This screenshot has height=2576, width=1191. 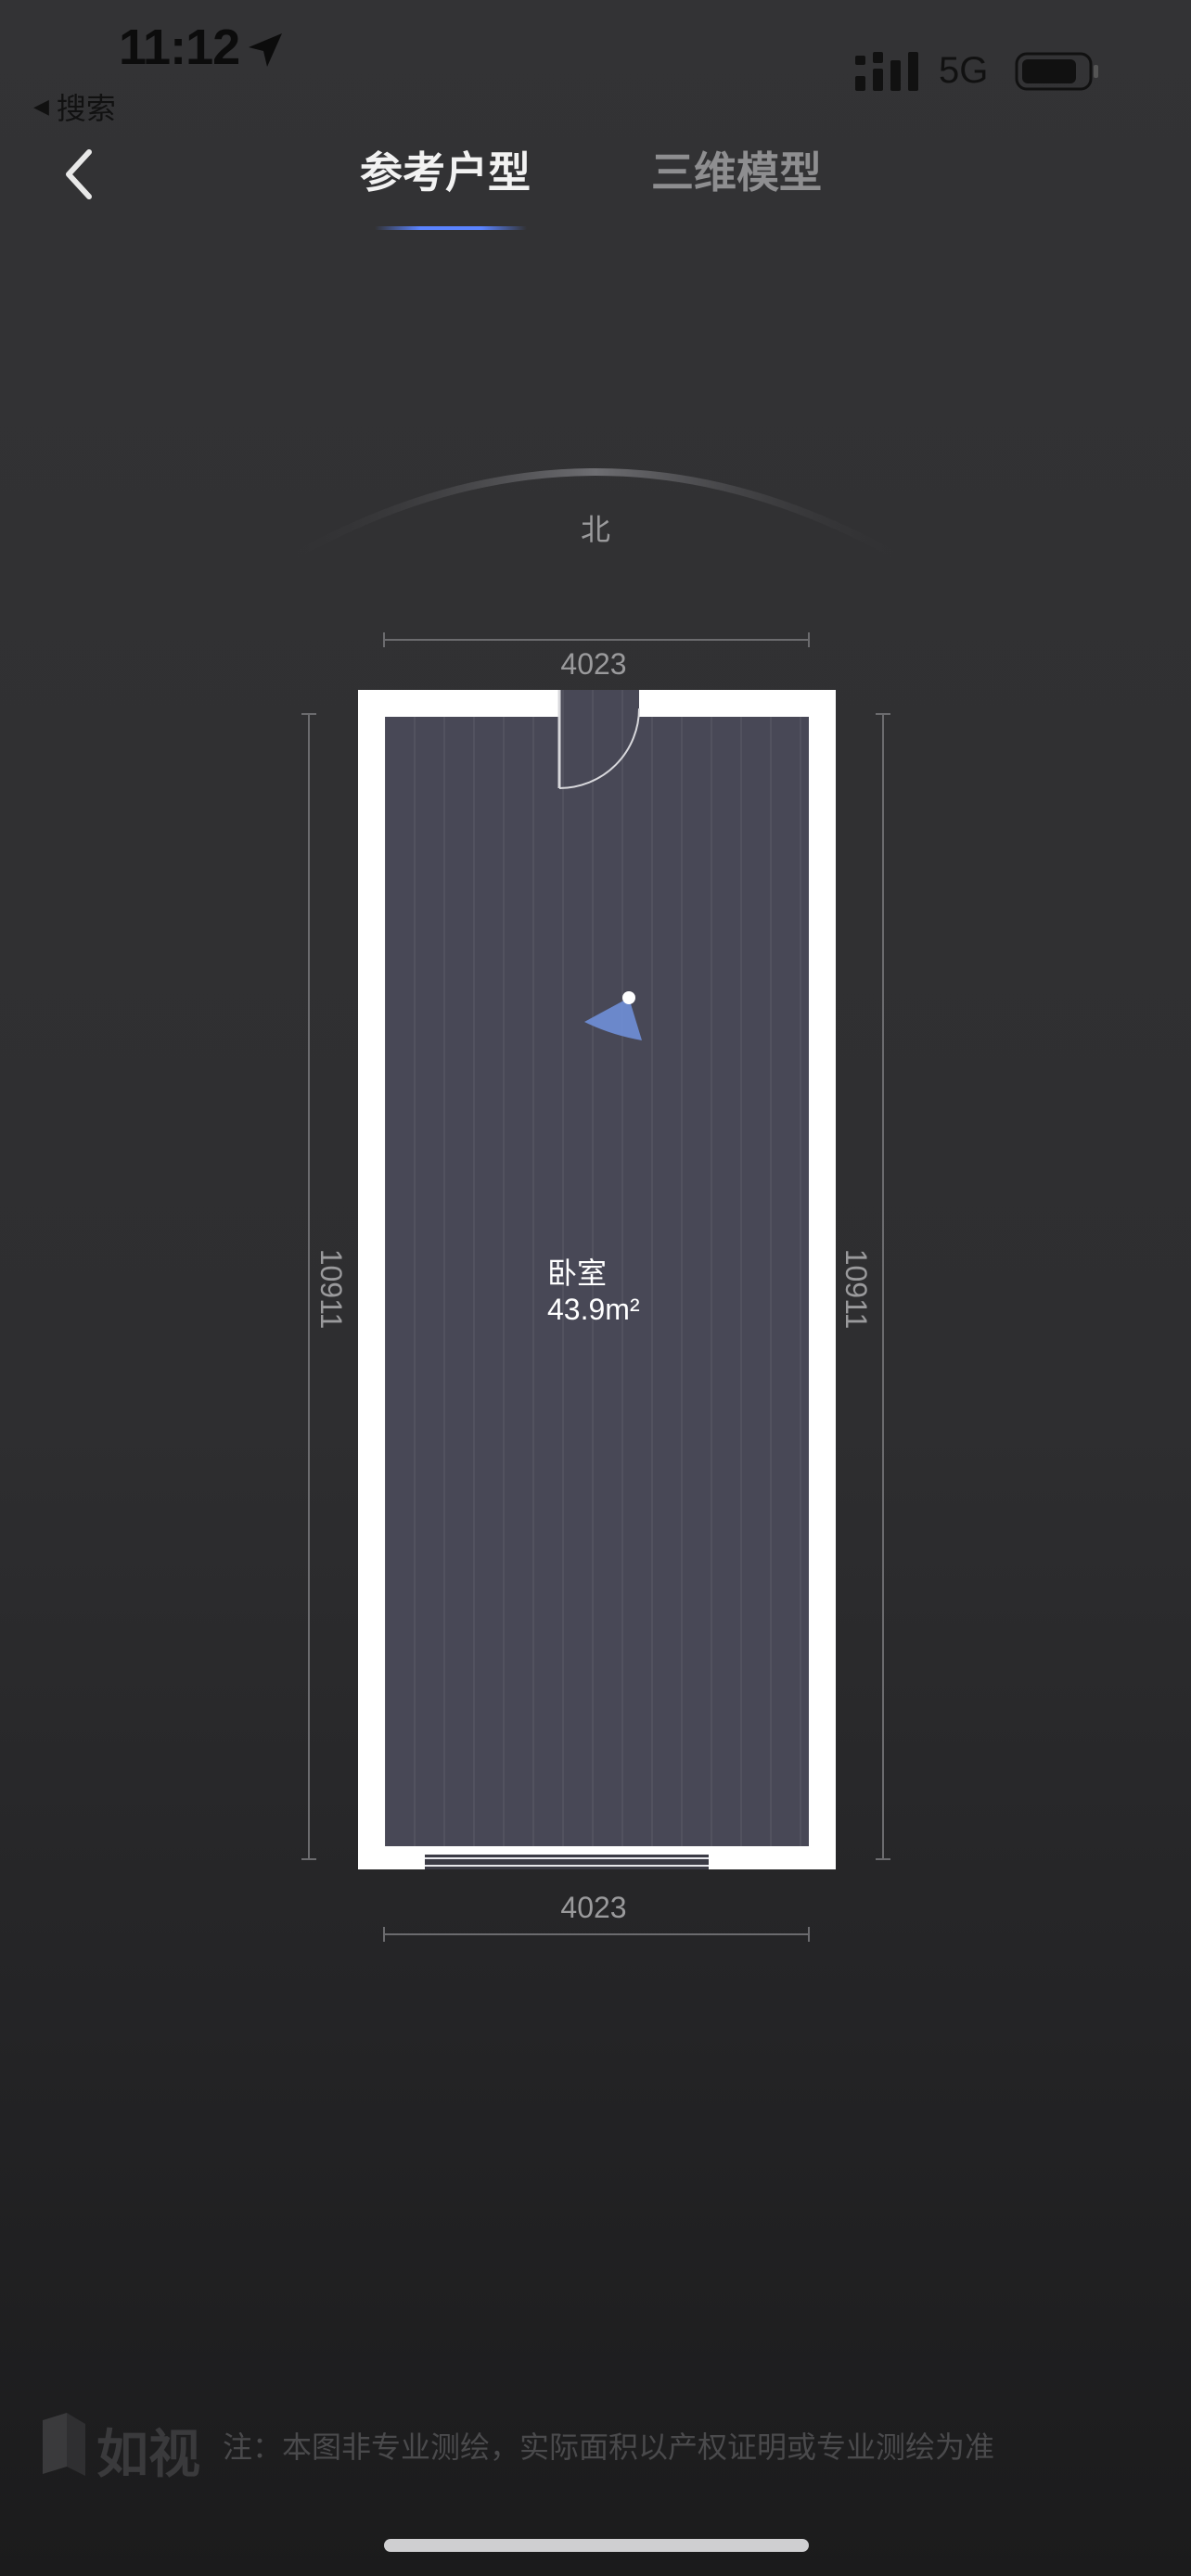 I want to click on dimension-line-top, so click(x=597, y=639).